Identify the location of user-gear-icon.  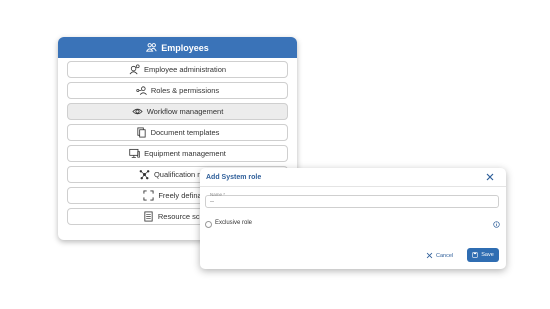
(134, 69).